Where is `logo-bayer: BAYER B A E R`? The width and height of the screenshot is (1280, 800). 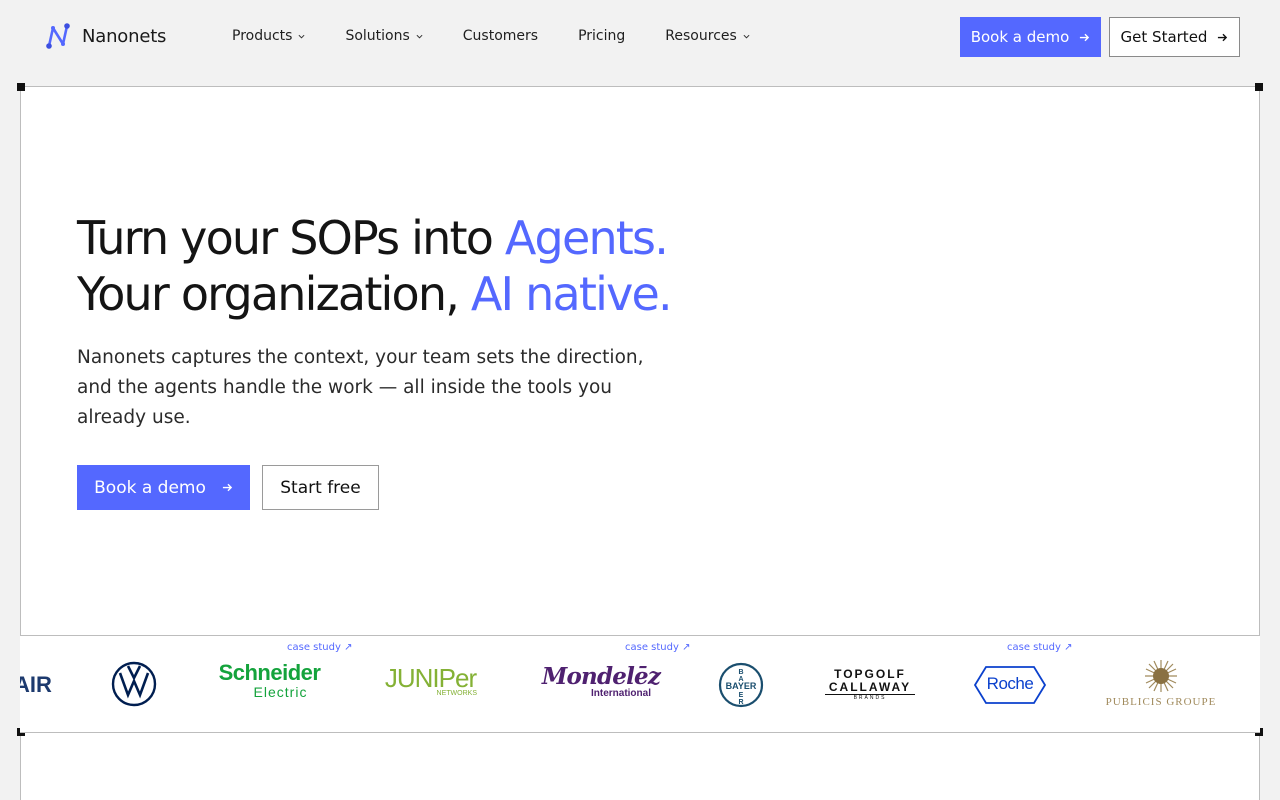
logo-bayer: BAYER B A E R is located at coordinates (741, 687).